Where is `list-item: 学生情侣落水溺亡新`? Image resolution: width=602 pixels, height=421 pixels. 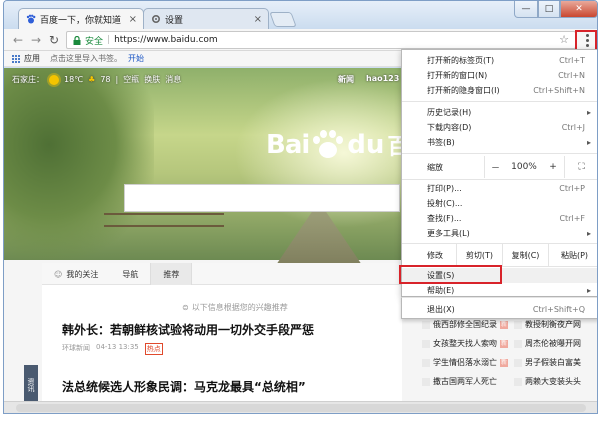
list-item: 学生情侣落水溺亡新 is located at coordinates (465, 362).